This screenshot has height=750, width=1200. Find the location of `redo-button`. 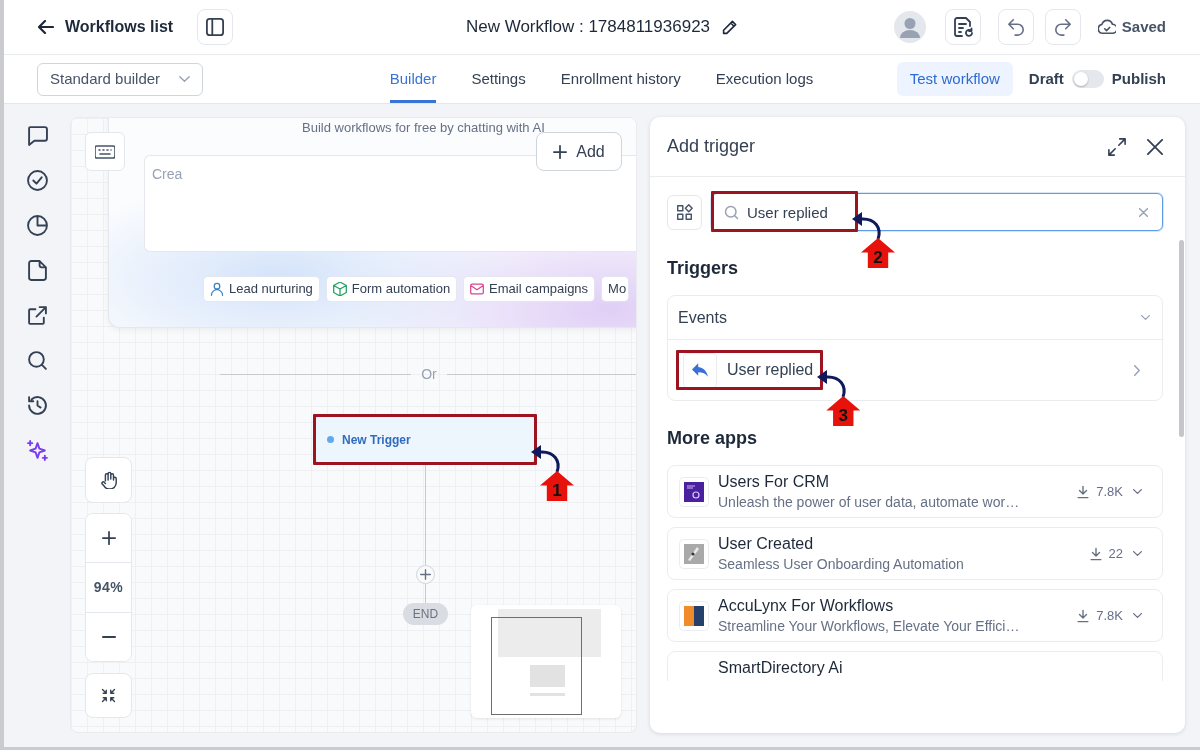

redo-button is located at coordinates (1062, 27).